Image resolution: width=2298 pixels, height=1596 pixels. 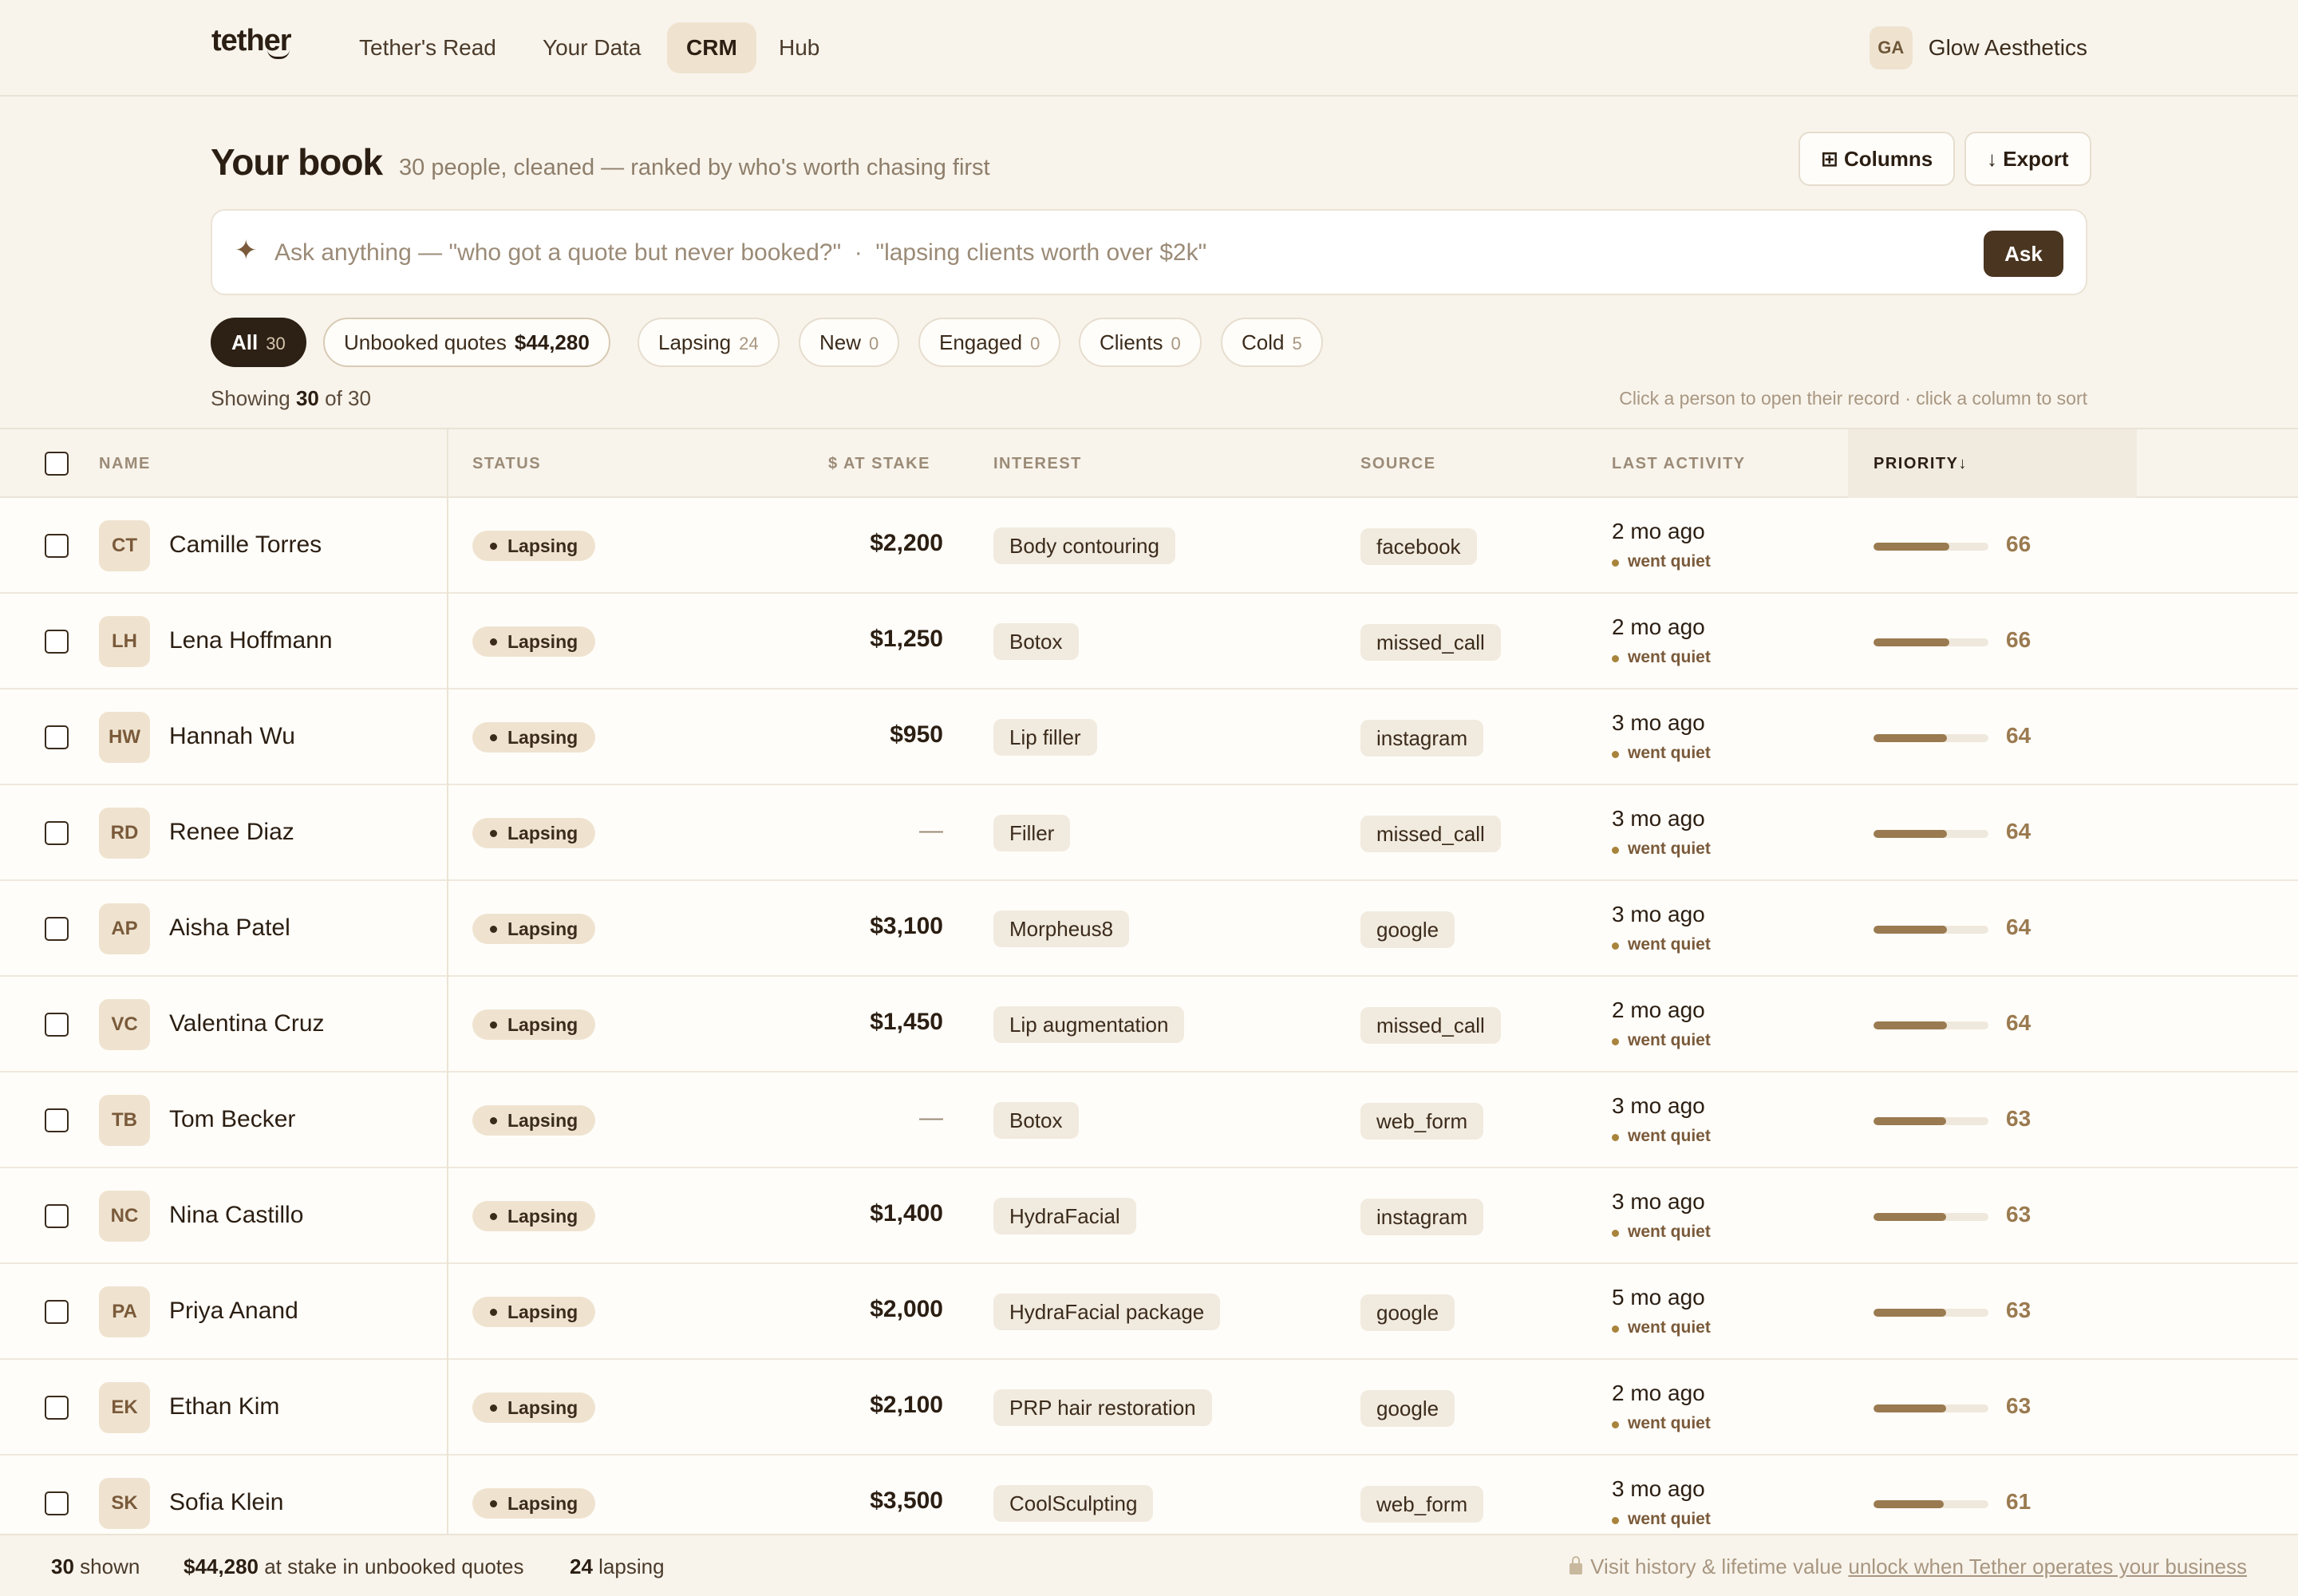 I want to click on chip-label: Unbooked quotes, so click(x=425, y=342).